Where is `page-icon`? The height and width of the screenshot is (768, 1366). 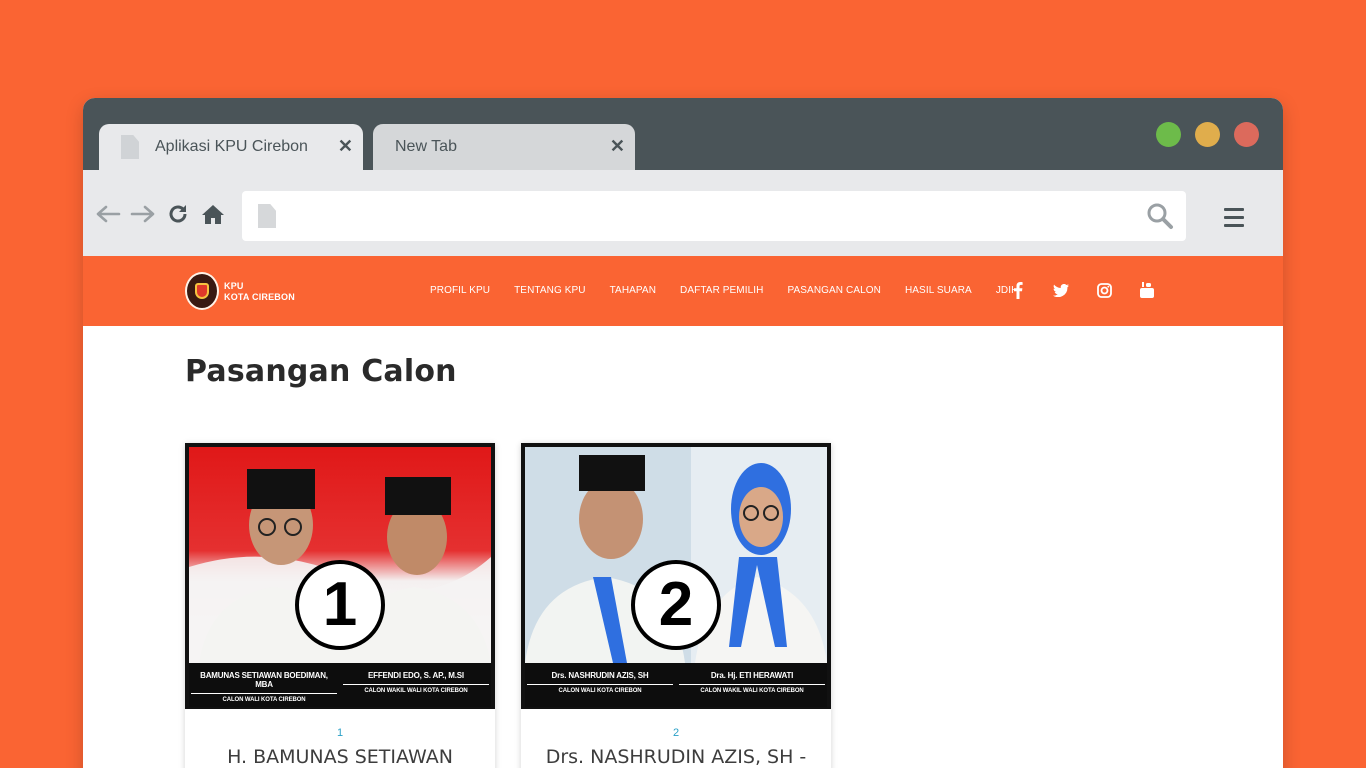
page-icon is located at coordinates (267, 216).